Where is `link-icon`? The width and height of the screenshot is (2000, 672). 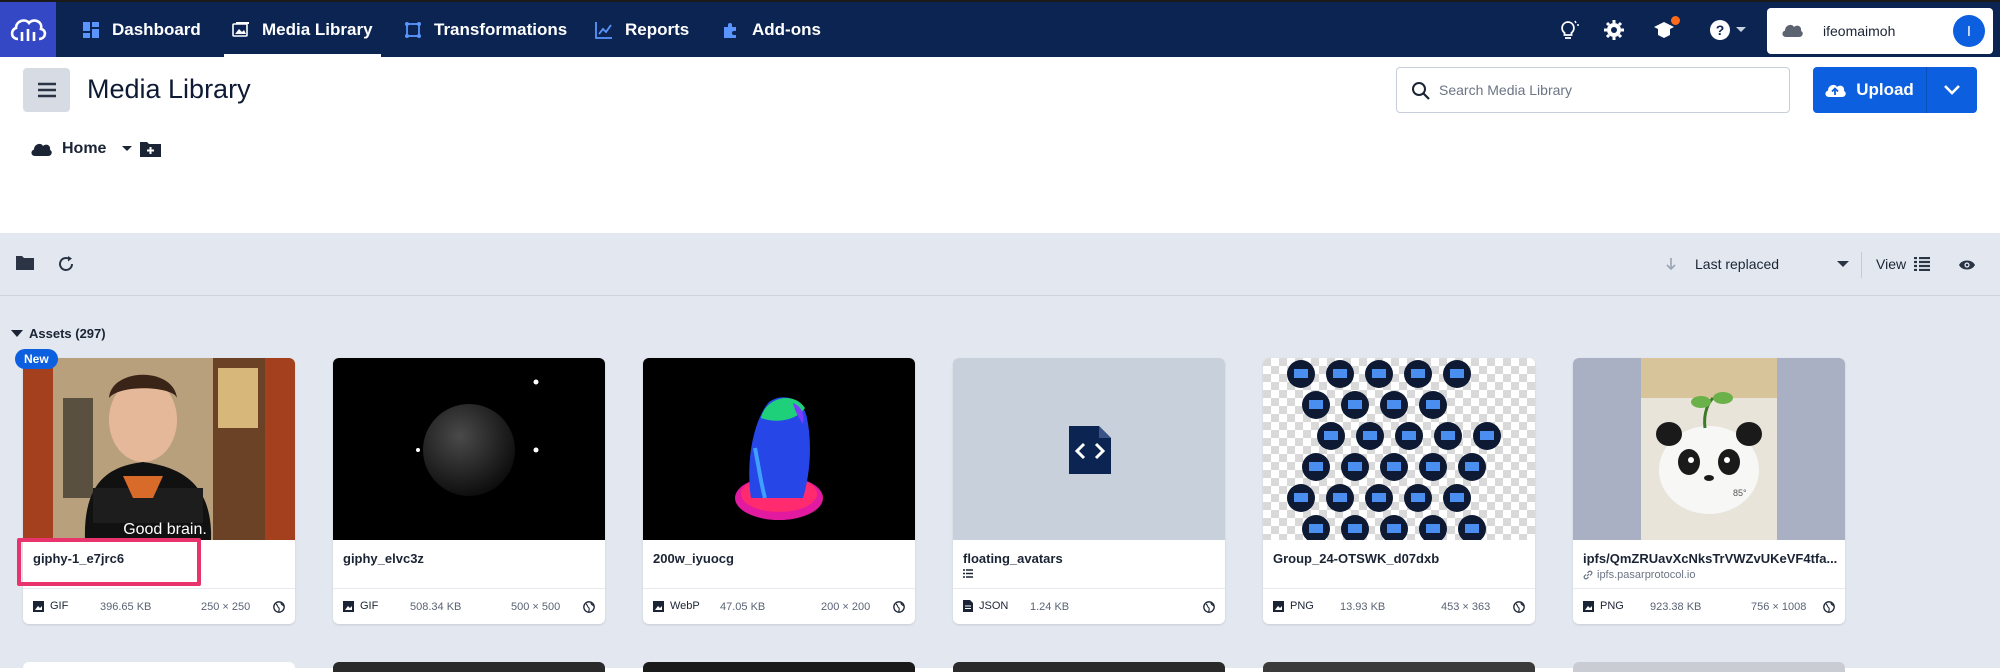 link-icon is located at coordinates (1588, 575).